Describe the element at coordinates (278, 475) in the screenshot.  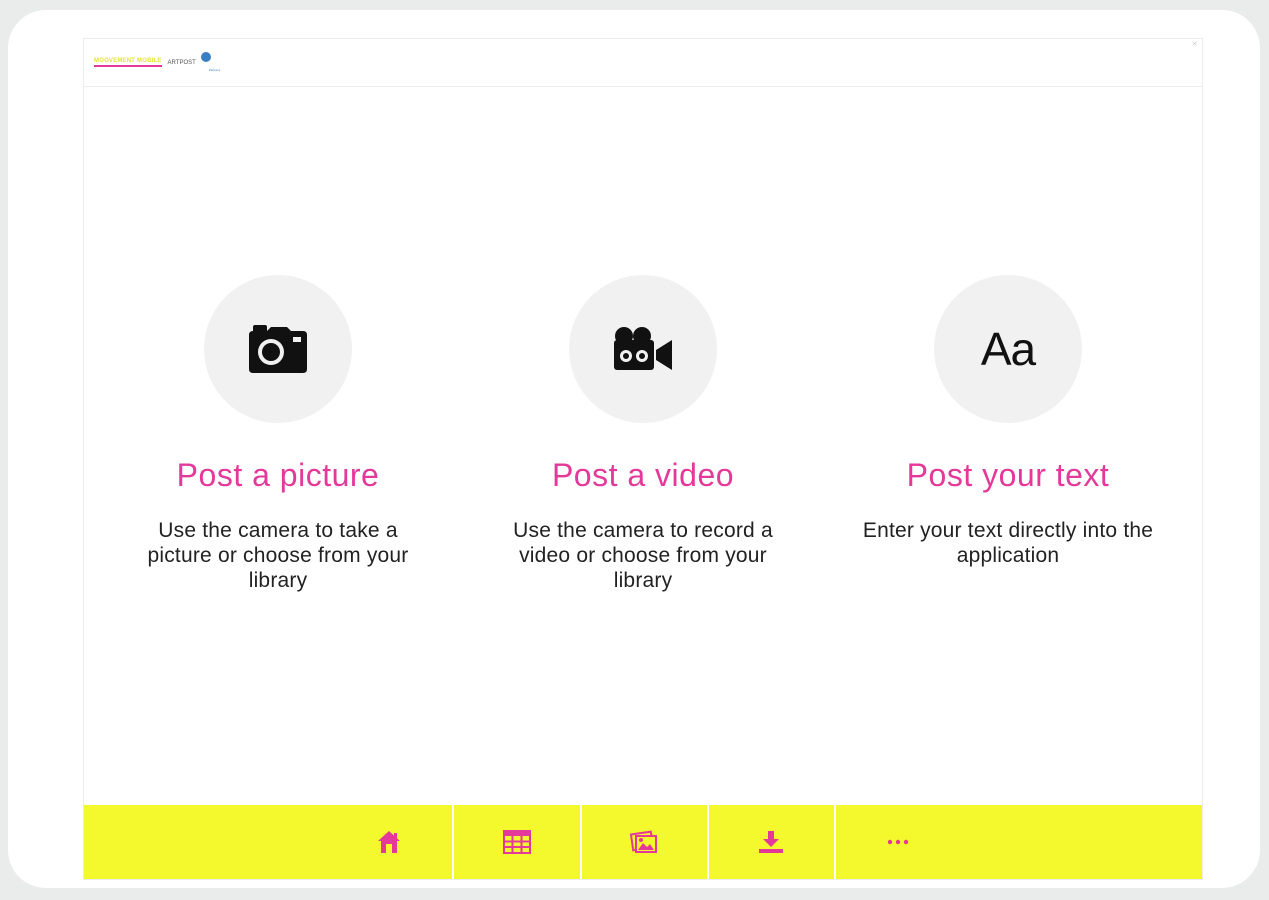
I see `option-title: Post a picture` at that location.